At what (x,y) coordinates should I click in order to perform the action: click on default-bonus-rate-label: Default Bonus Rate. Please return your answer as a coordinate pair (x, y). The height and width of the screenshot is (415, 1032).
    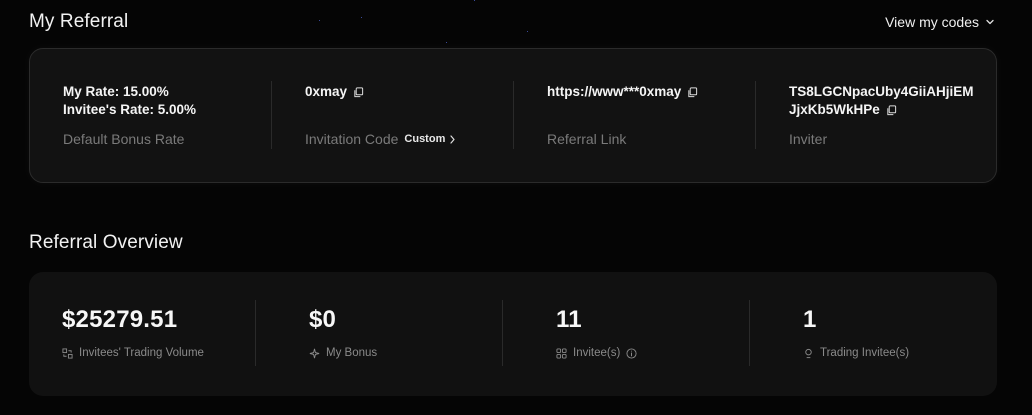
    Looking at the image, I should click on (124, 139).